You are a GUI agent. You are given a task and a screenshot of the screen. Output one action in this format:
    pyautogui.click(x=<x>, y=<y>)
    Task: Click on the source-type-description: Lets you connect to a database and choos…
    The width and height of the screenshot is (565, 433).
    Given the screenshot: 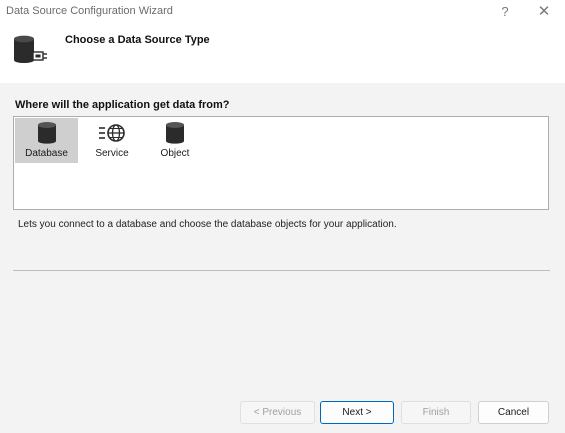 What is the action you would take?
    pyautogui.click(x=207, y=224)
    